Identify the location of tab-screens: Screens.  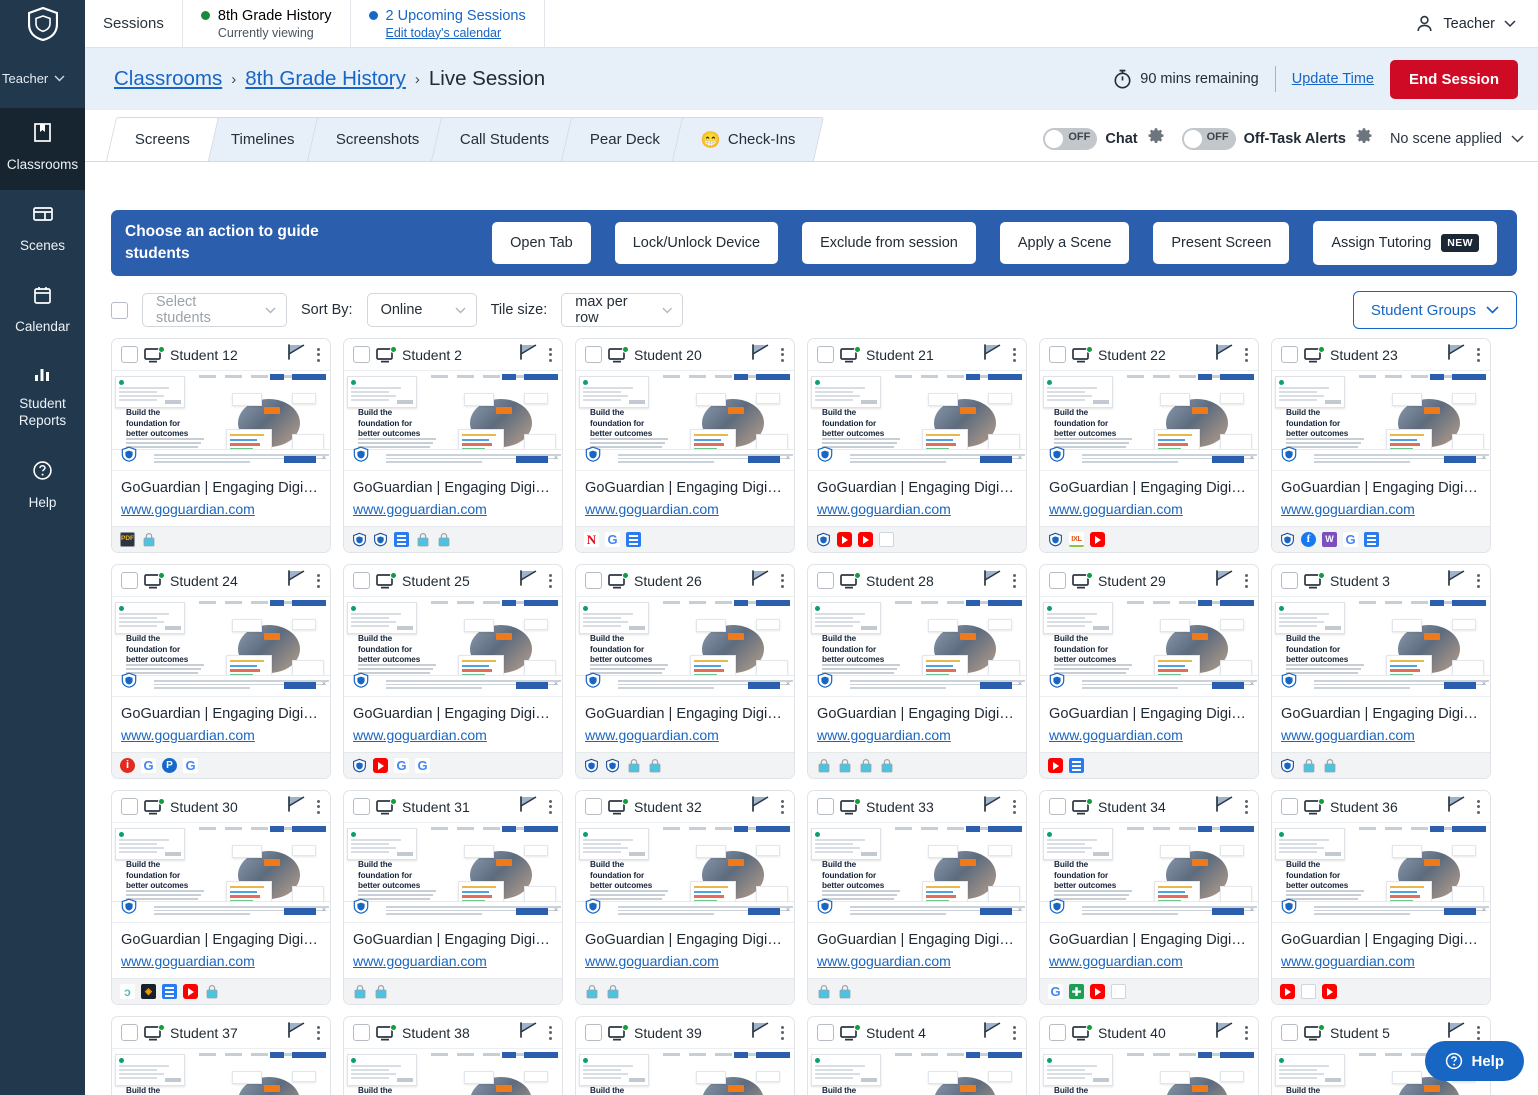
(162, 139).